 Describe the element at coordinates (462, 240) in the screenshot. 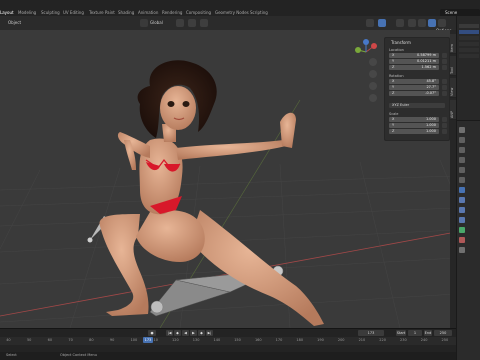

I see `material-properties-icon` at that location.